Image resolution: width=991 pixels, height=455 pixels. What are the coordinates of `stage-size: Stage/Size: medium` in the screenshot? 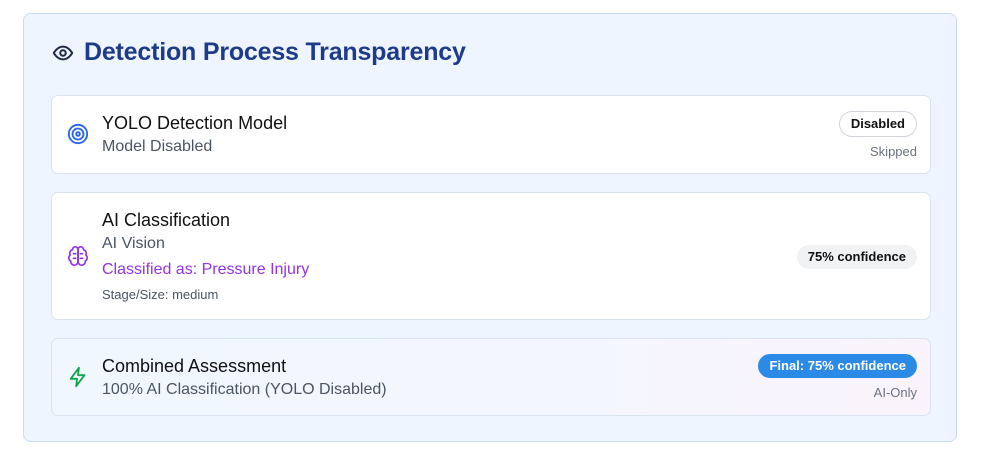 It's located at (160, 294).